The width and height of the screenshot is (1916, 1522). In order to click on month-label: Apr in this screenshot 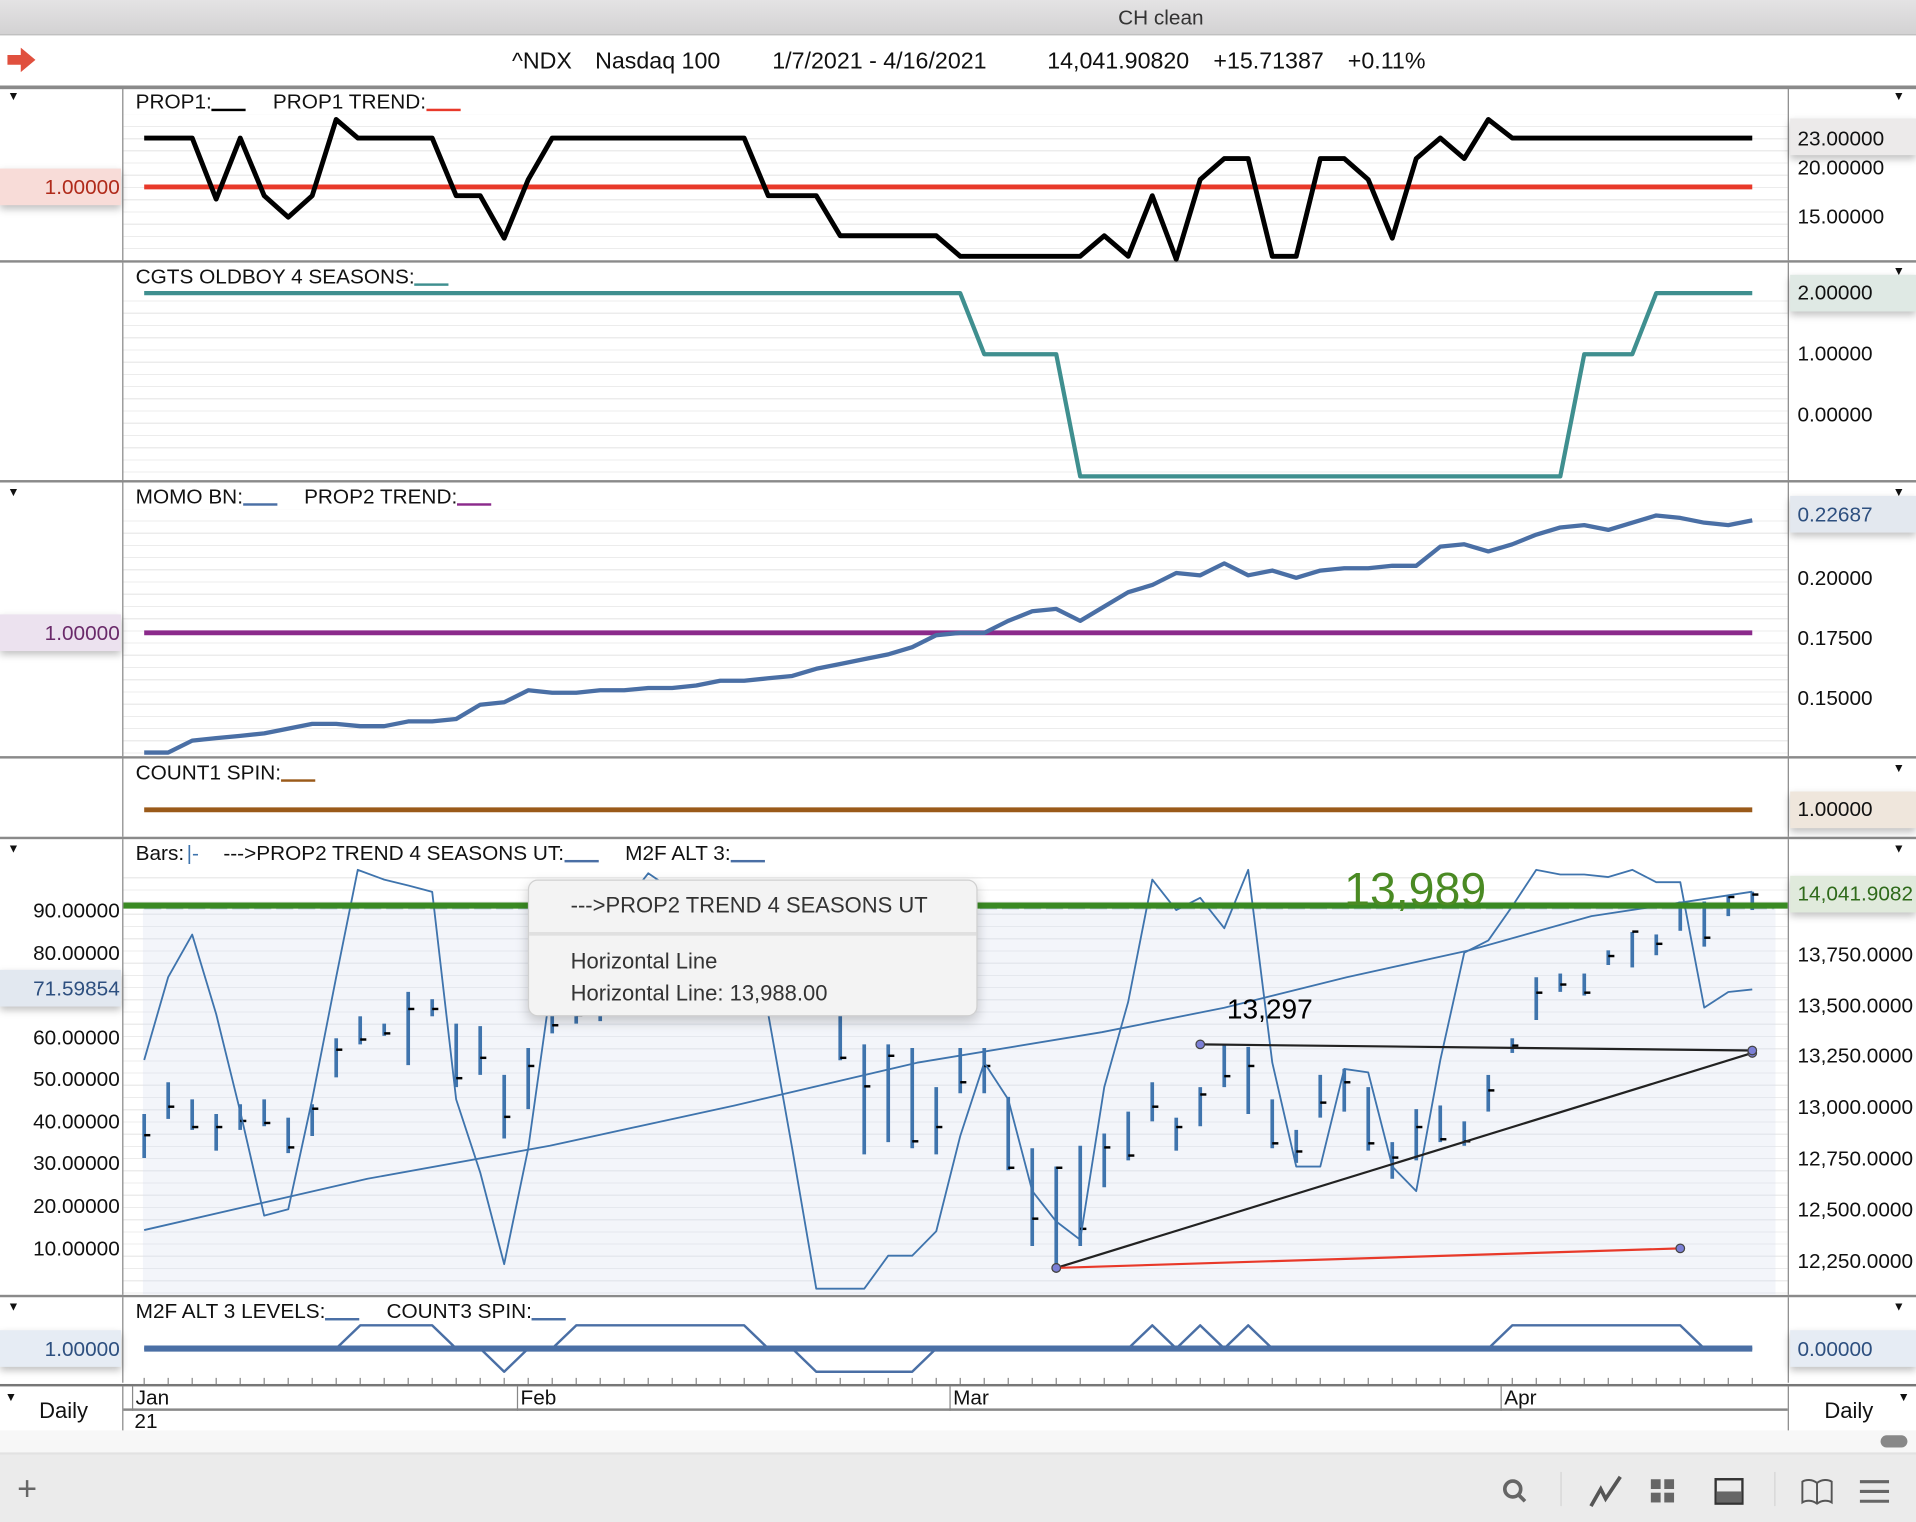, I will do `click(1518, 1398)`.